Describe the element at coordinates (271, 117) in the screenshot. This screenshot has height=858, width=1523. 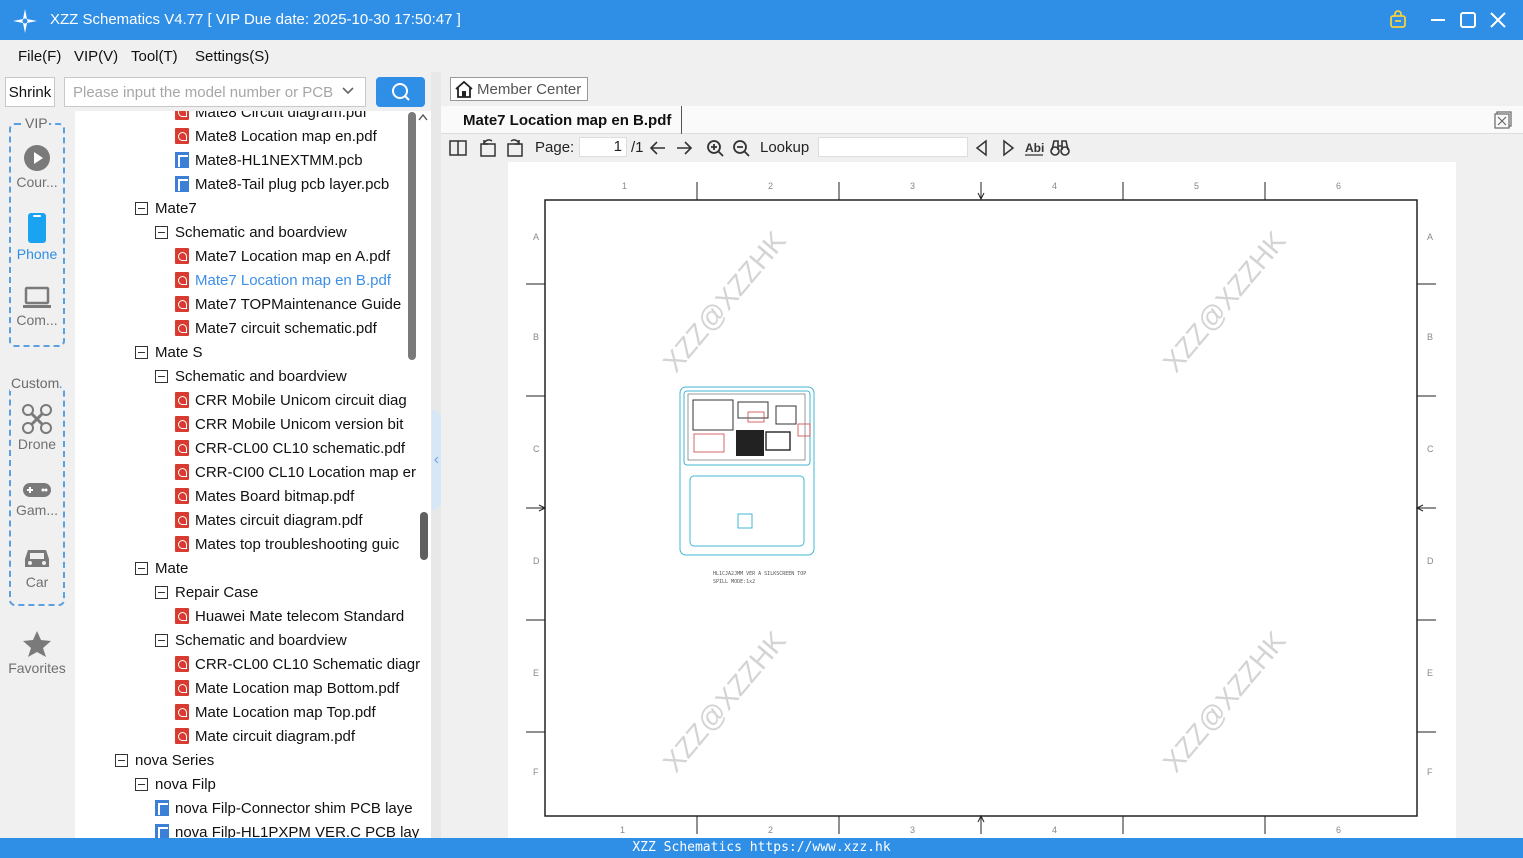
I see `tree-file: Mate8 Circuit diagram.pdf` at that location.